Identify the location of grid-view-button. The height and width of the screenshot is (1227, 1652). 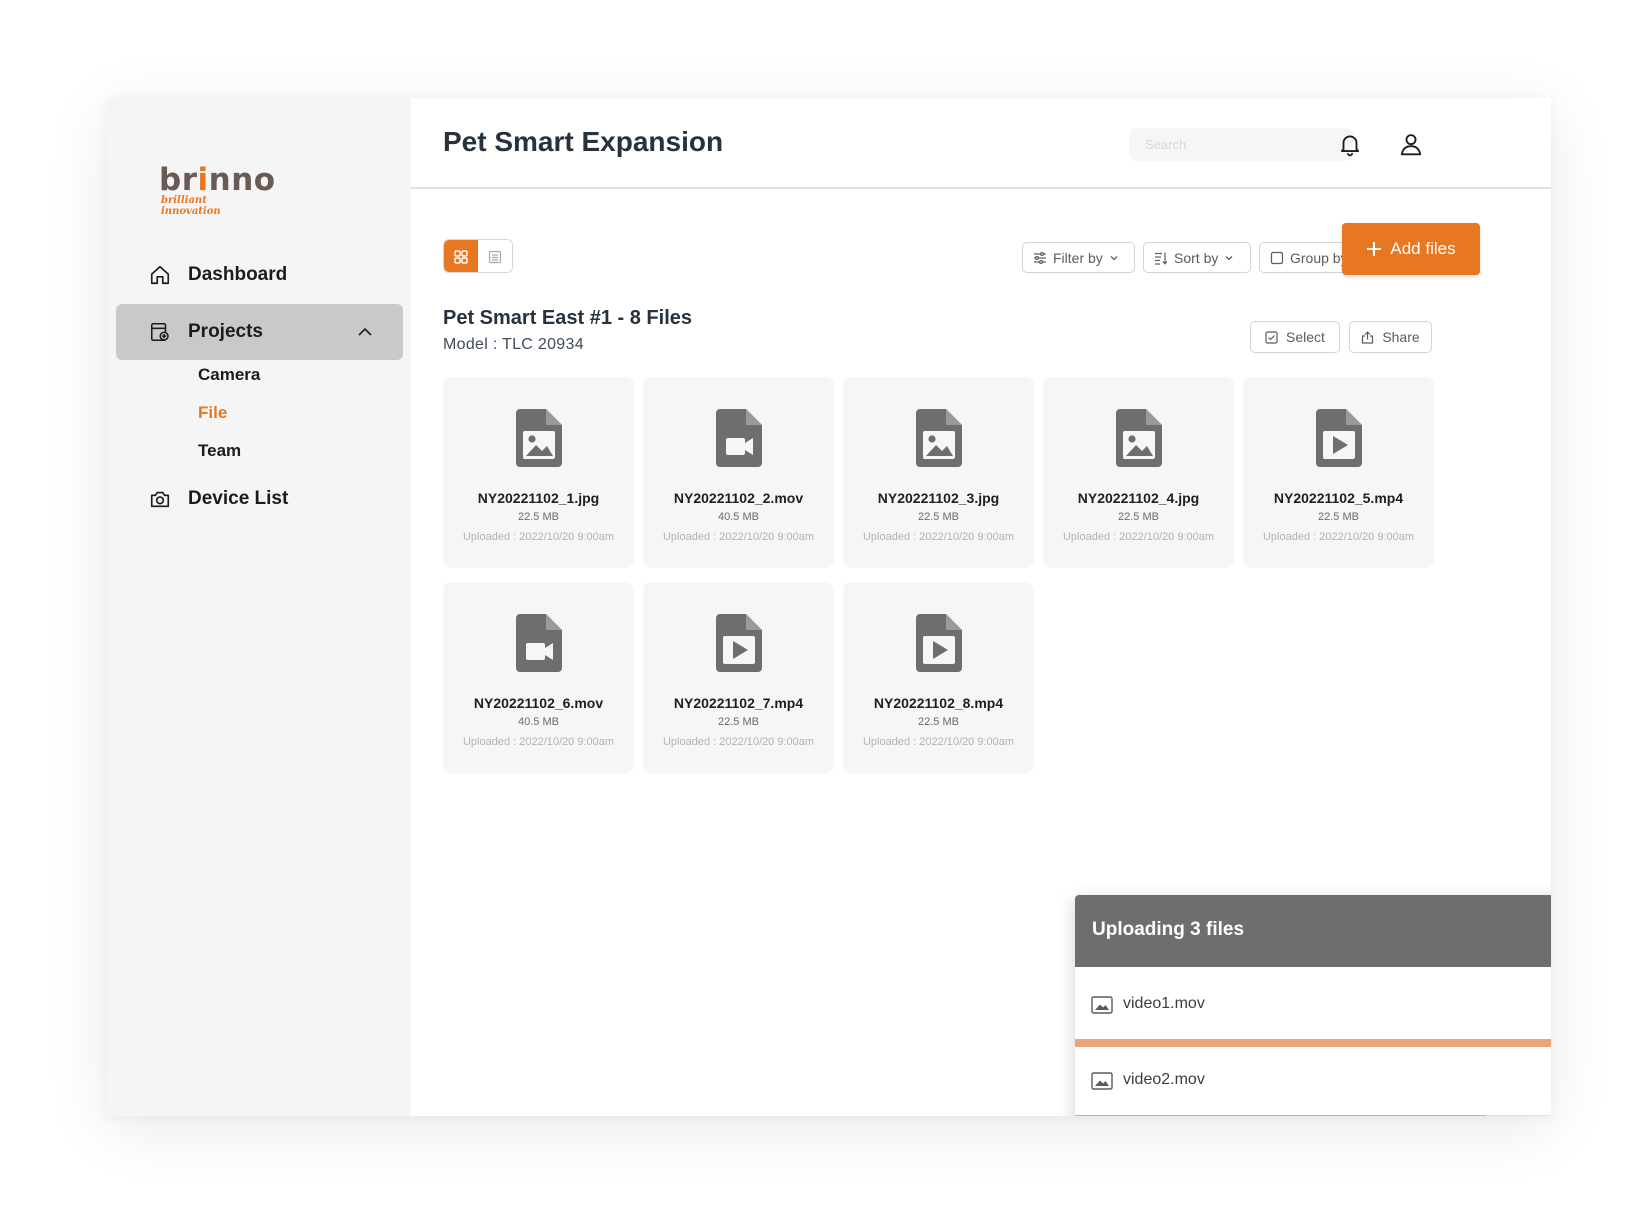
(461, 256).